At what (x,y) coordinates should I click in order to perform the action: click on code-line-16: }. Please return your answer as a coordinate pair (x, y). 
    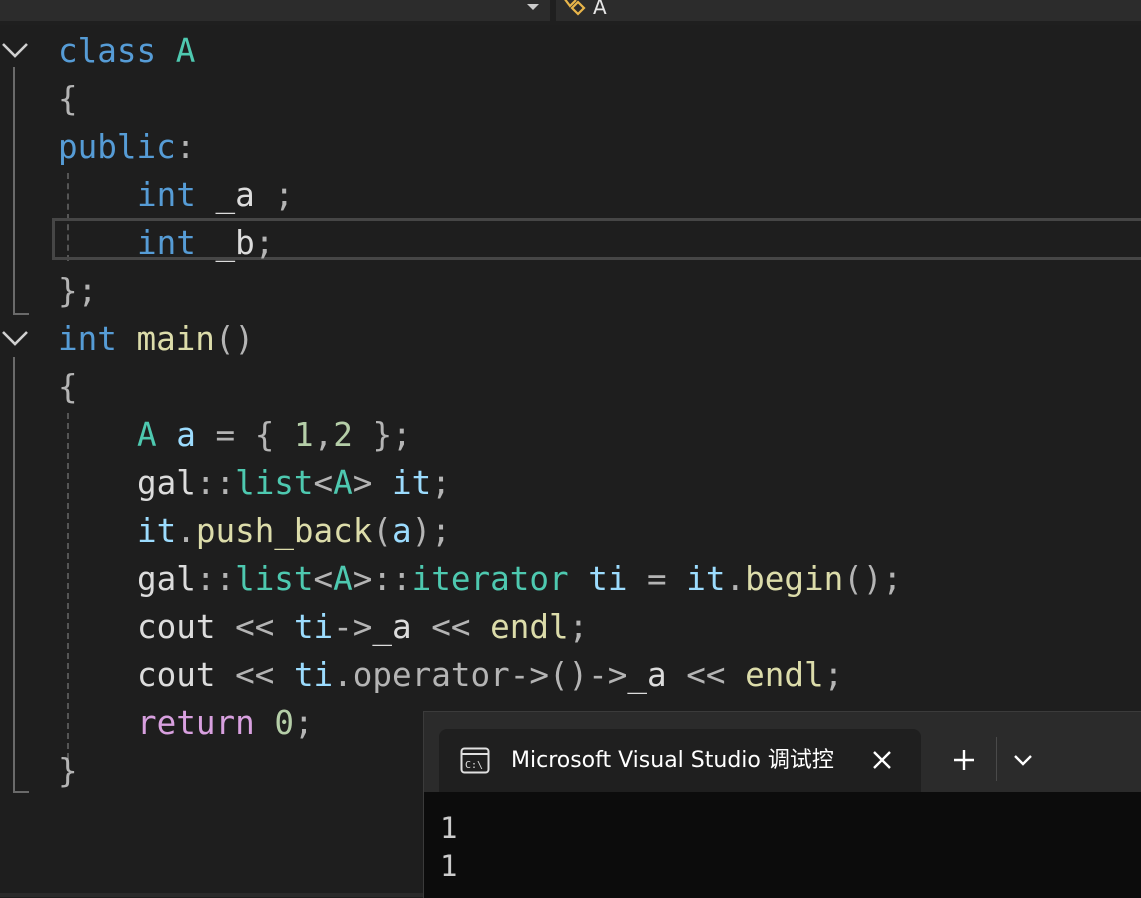
    Looking at the image, I should click on (68, 771).